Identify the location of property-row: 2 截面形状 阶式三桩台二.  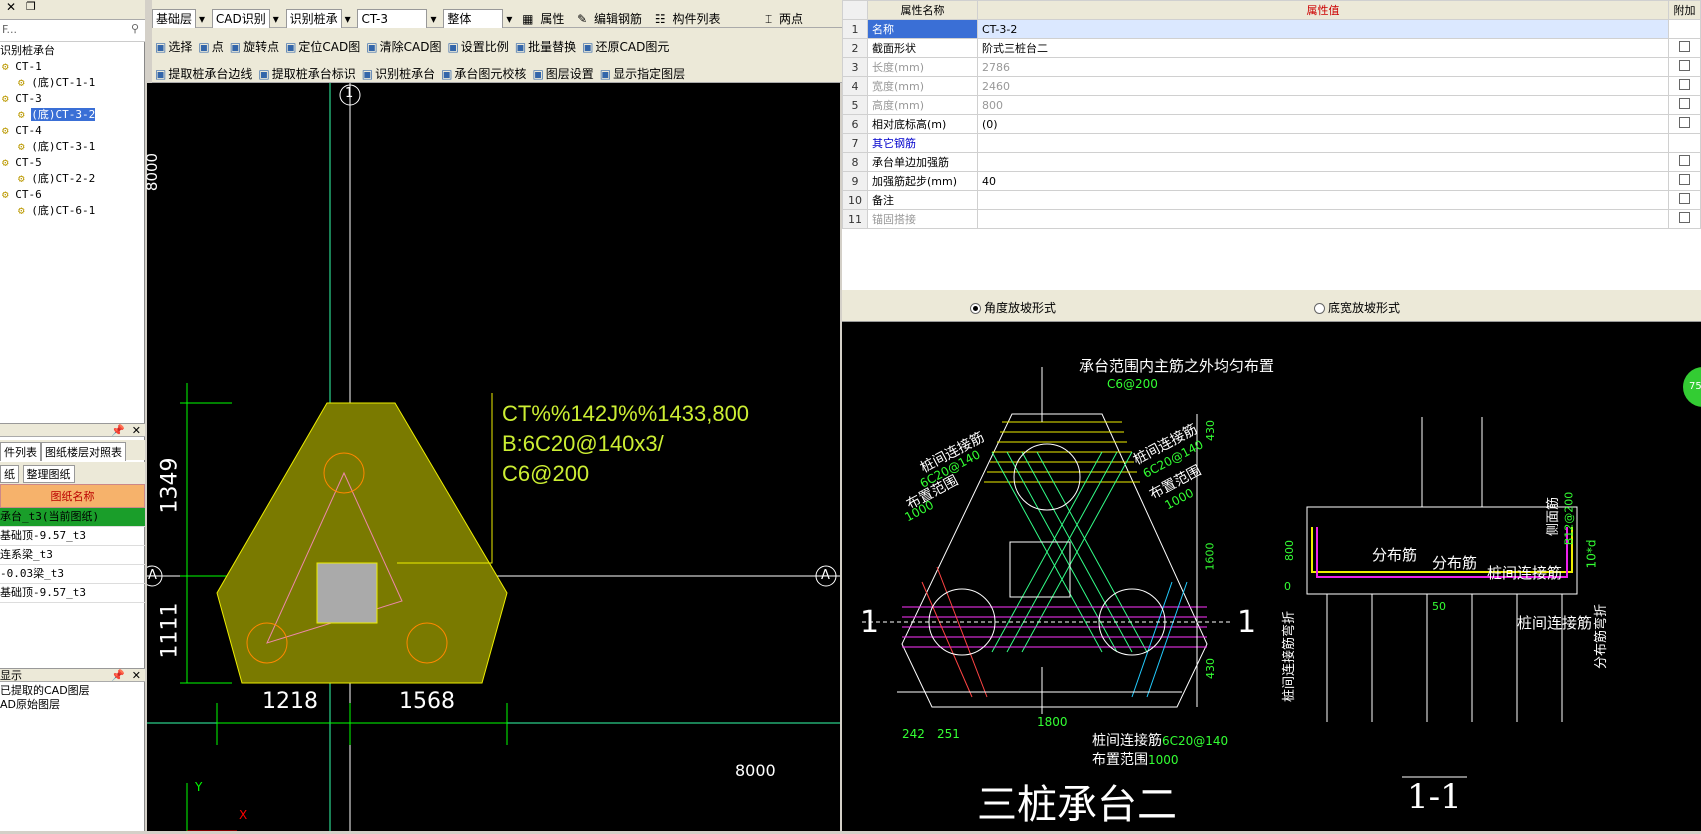
(1271, 48).